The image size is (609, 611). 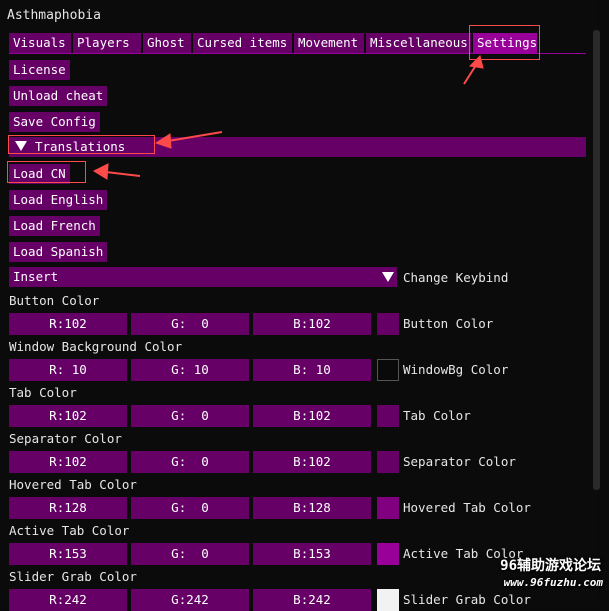 I want to click on watermark-url: www.96fuzhu.com, so click(x=553, y=582).